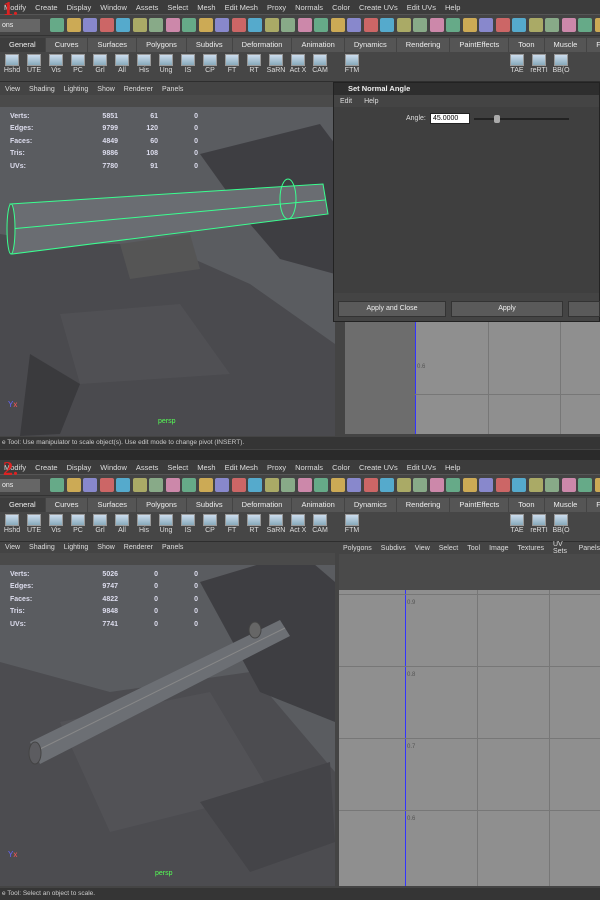  I want to click on apply-button: Apply, so click(507, 309).